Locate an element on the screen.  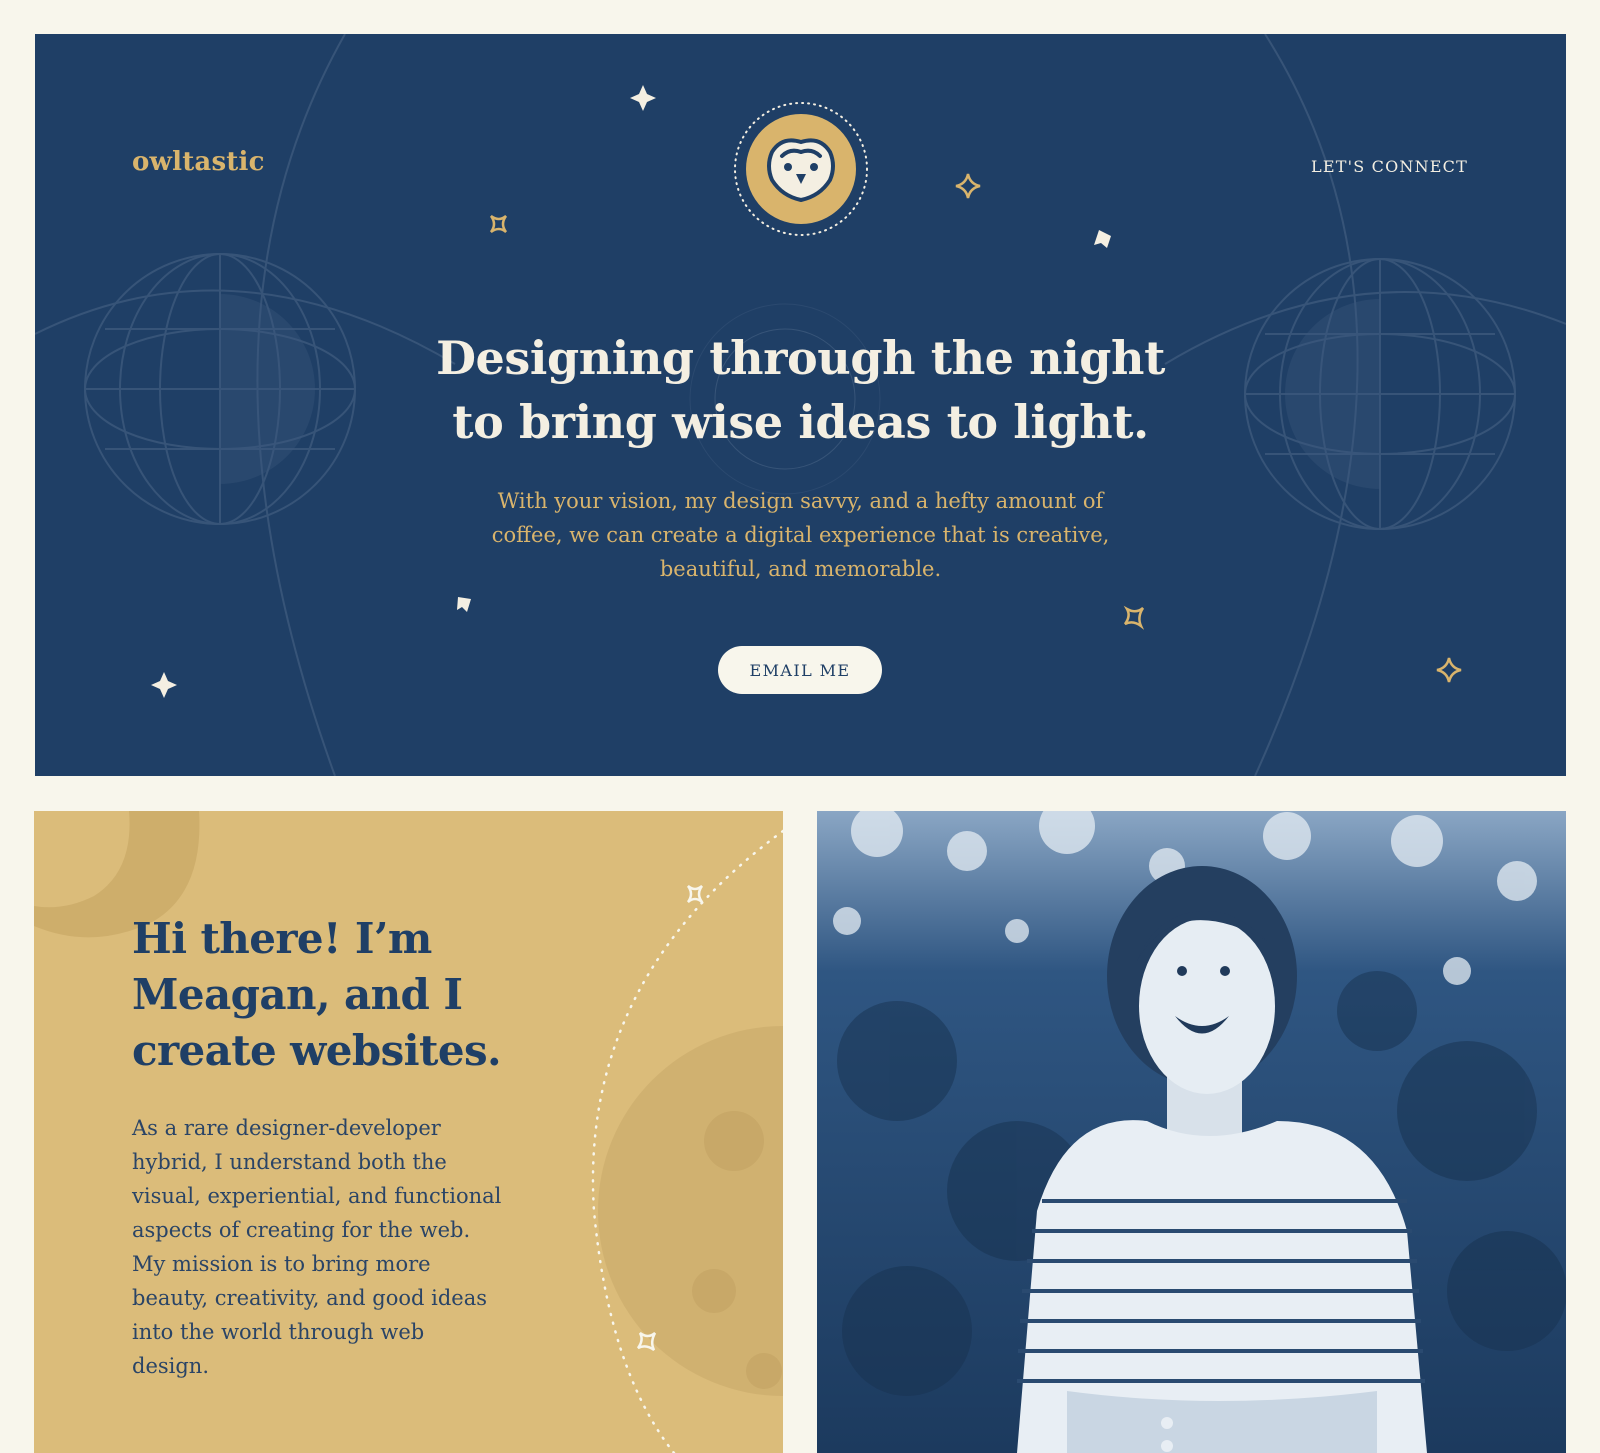
lets-connect-link: LET'S CONNECT is located at coordinates (1389, 166).